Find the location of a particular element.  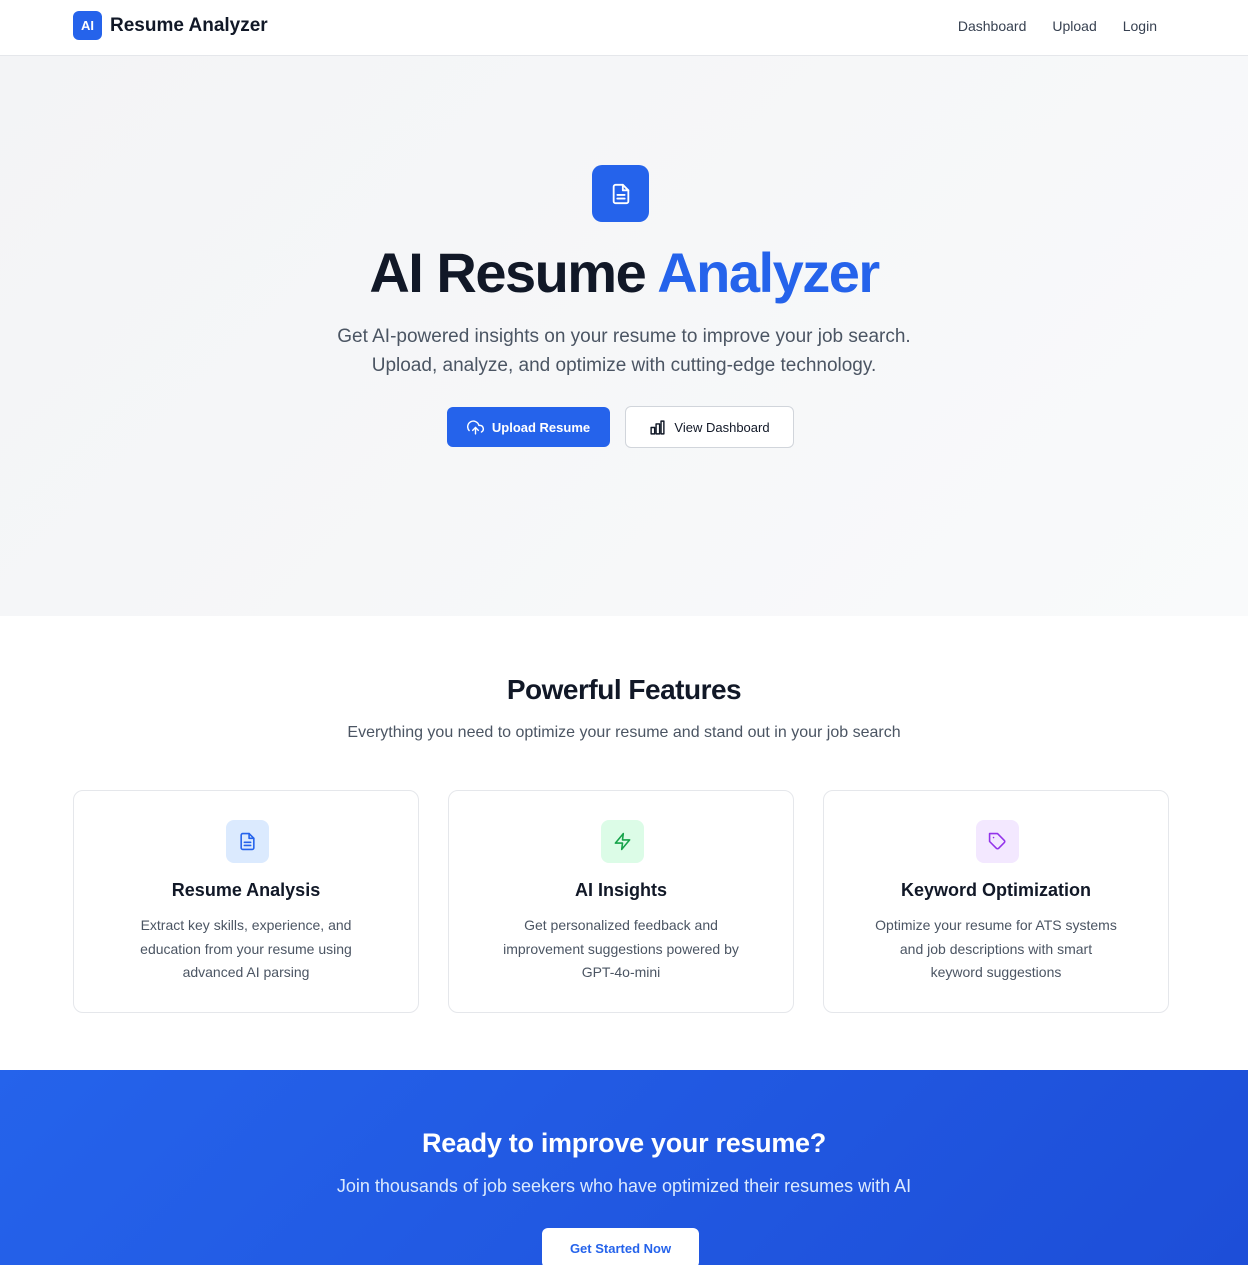

main-nav: Dashboard Upload Login is located at coordinates (1057, 26).